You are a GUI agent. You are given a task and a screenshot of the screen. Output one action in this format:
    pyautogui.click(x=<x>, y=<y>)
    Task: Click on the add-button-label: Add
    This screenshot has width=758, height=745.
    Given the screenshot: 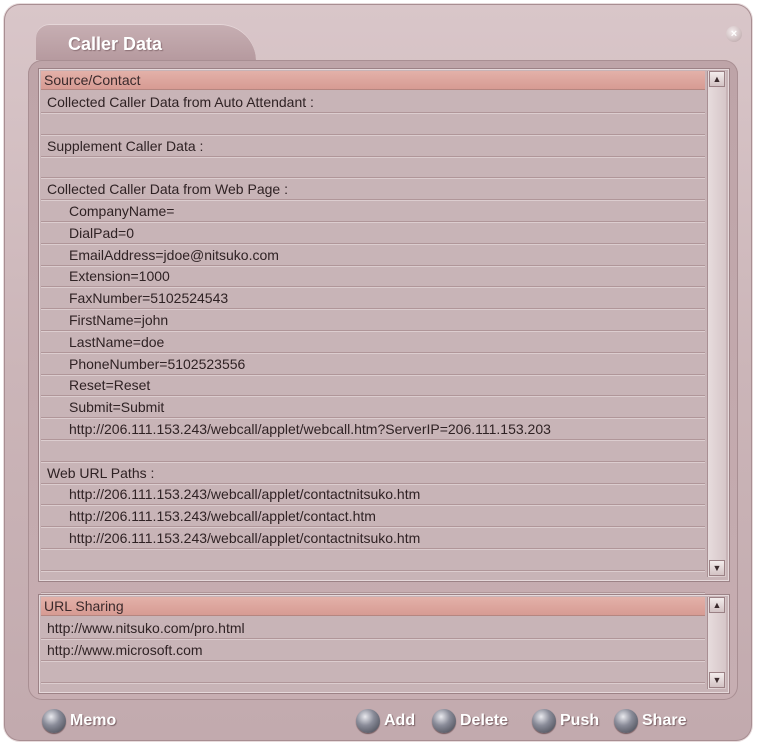 What is the action you would take?
    pyautogui.click(x=400, y=720)
    